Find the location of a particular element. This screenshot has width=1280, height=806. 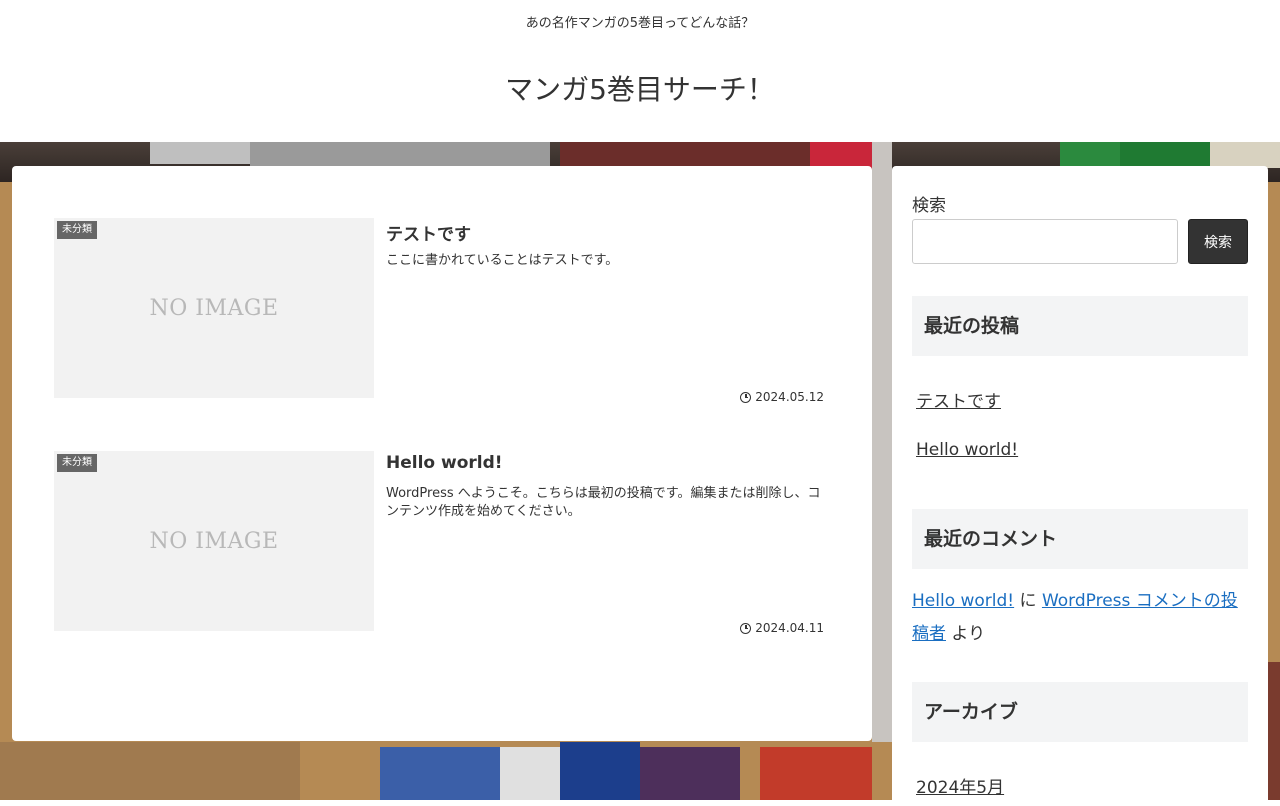

post-date: 2024.05.12 is located at coordinates (782, 397).